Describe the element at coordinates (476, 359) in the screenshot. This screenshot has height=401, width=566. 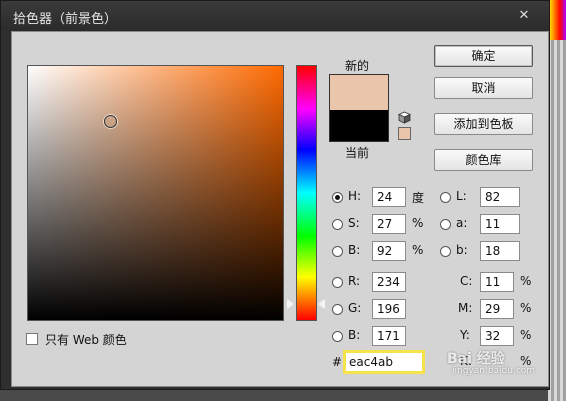
I see `watermark-logo: Bai 经验` at that location.